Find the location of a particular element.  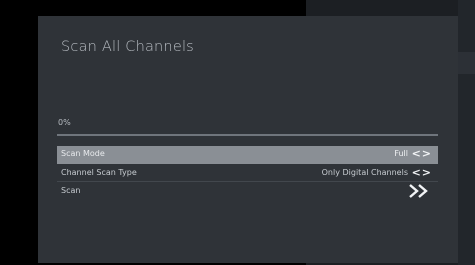

option-label: Scan Mode is located at coordinates (83, 153).